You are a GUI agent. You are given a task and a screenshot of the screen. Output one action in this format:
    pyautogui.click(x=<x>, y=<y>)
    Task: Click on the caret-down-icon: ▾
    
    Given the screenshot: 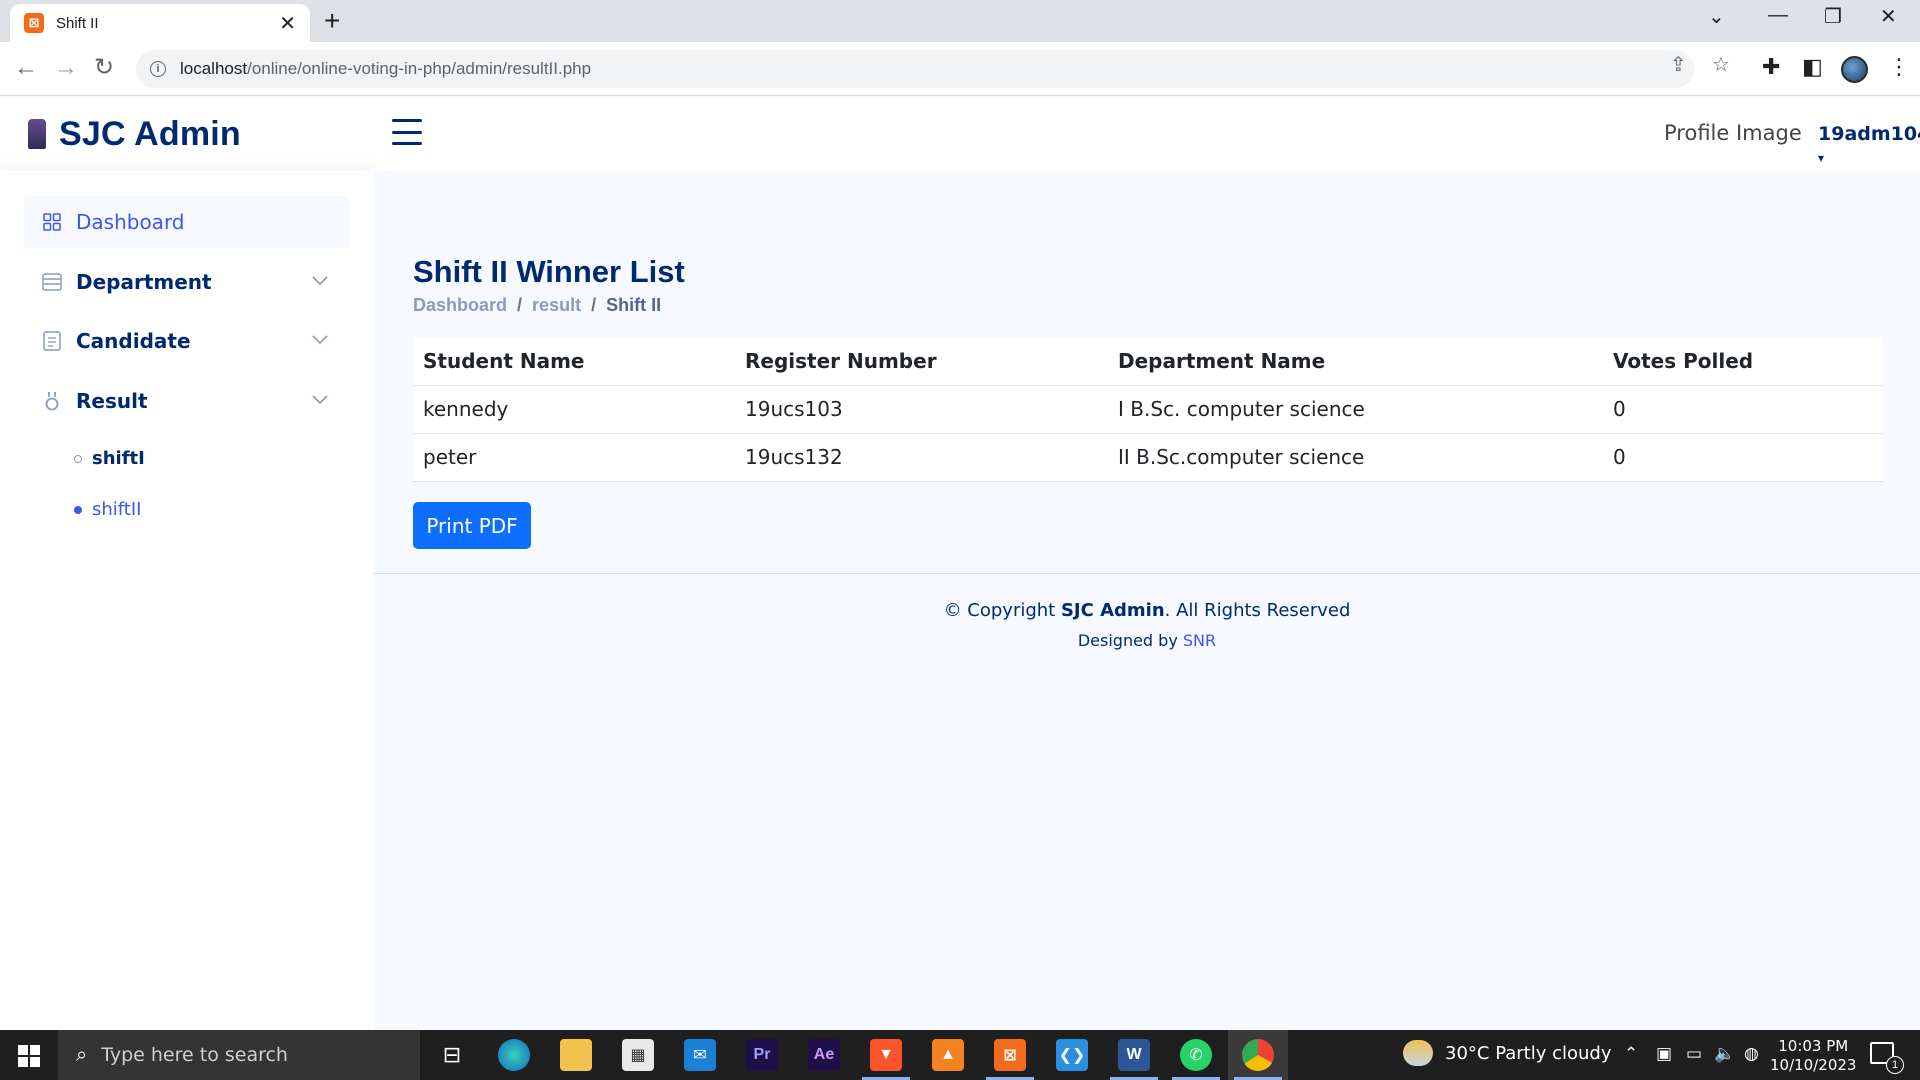 What is the action you would take?
    pyautogui.click(x=1821, y=158)
    